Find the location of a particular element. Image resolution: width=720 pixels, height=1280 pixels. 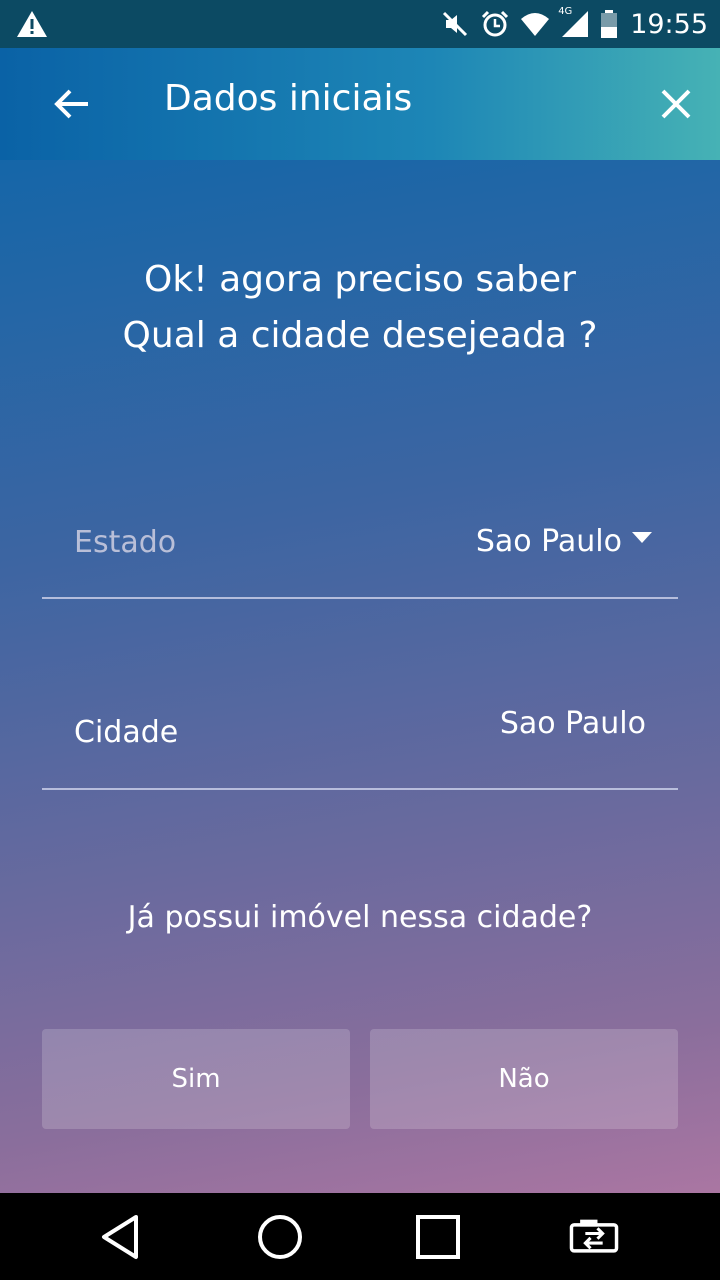

network-type-label: 4G is located at coordinates (565, 11).